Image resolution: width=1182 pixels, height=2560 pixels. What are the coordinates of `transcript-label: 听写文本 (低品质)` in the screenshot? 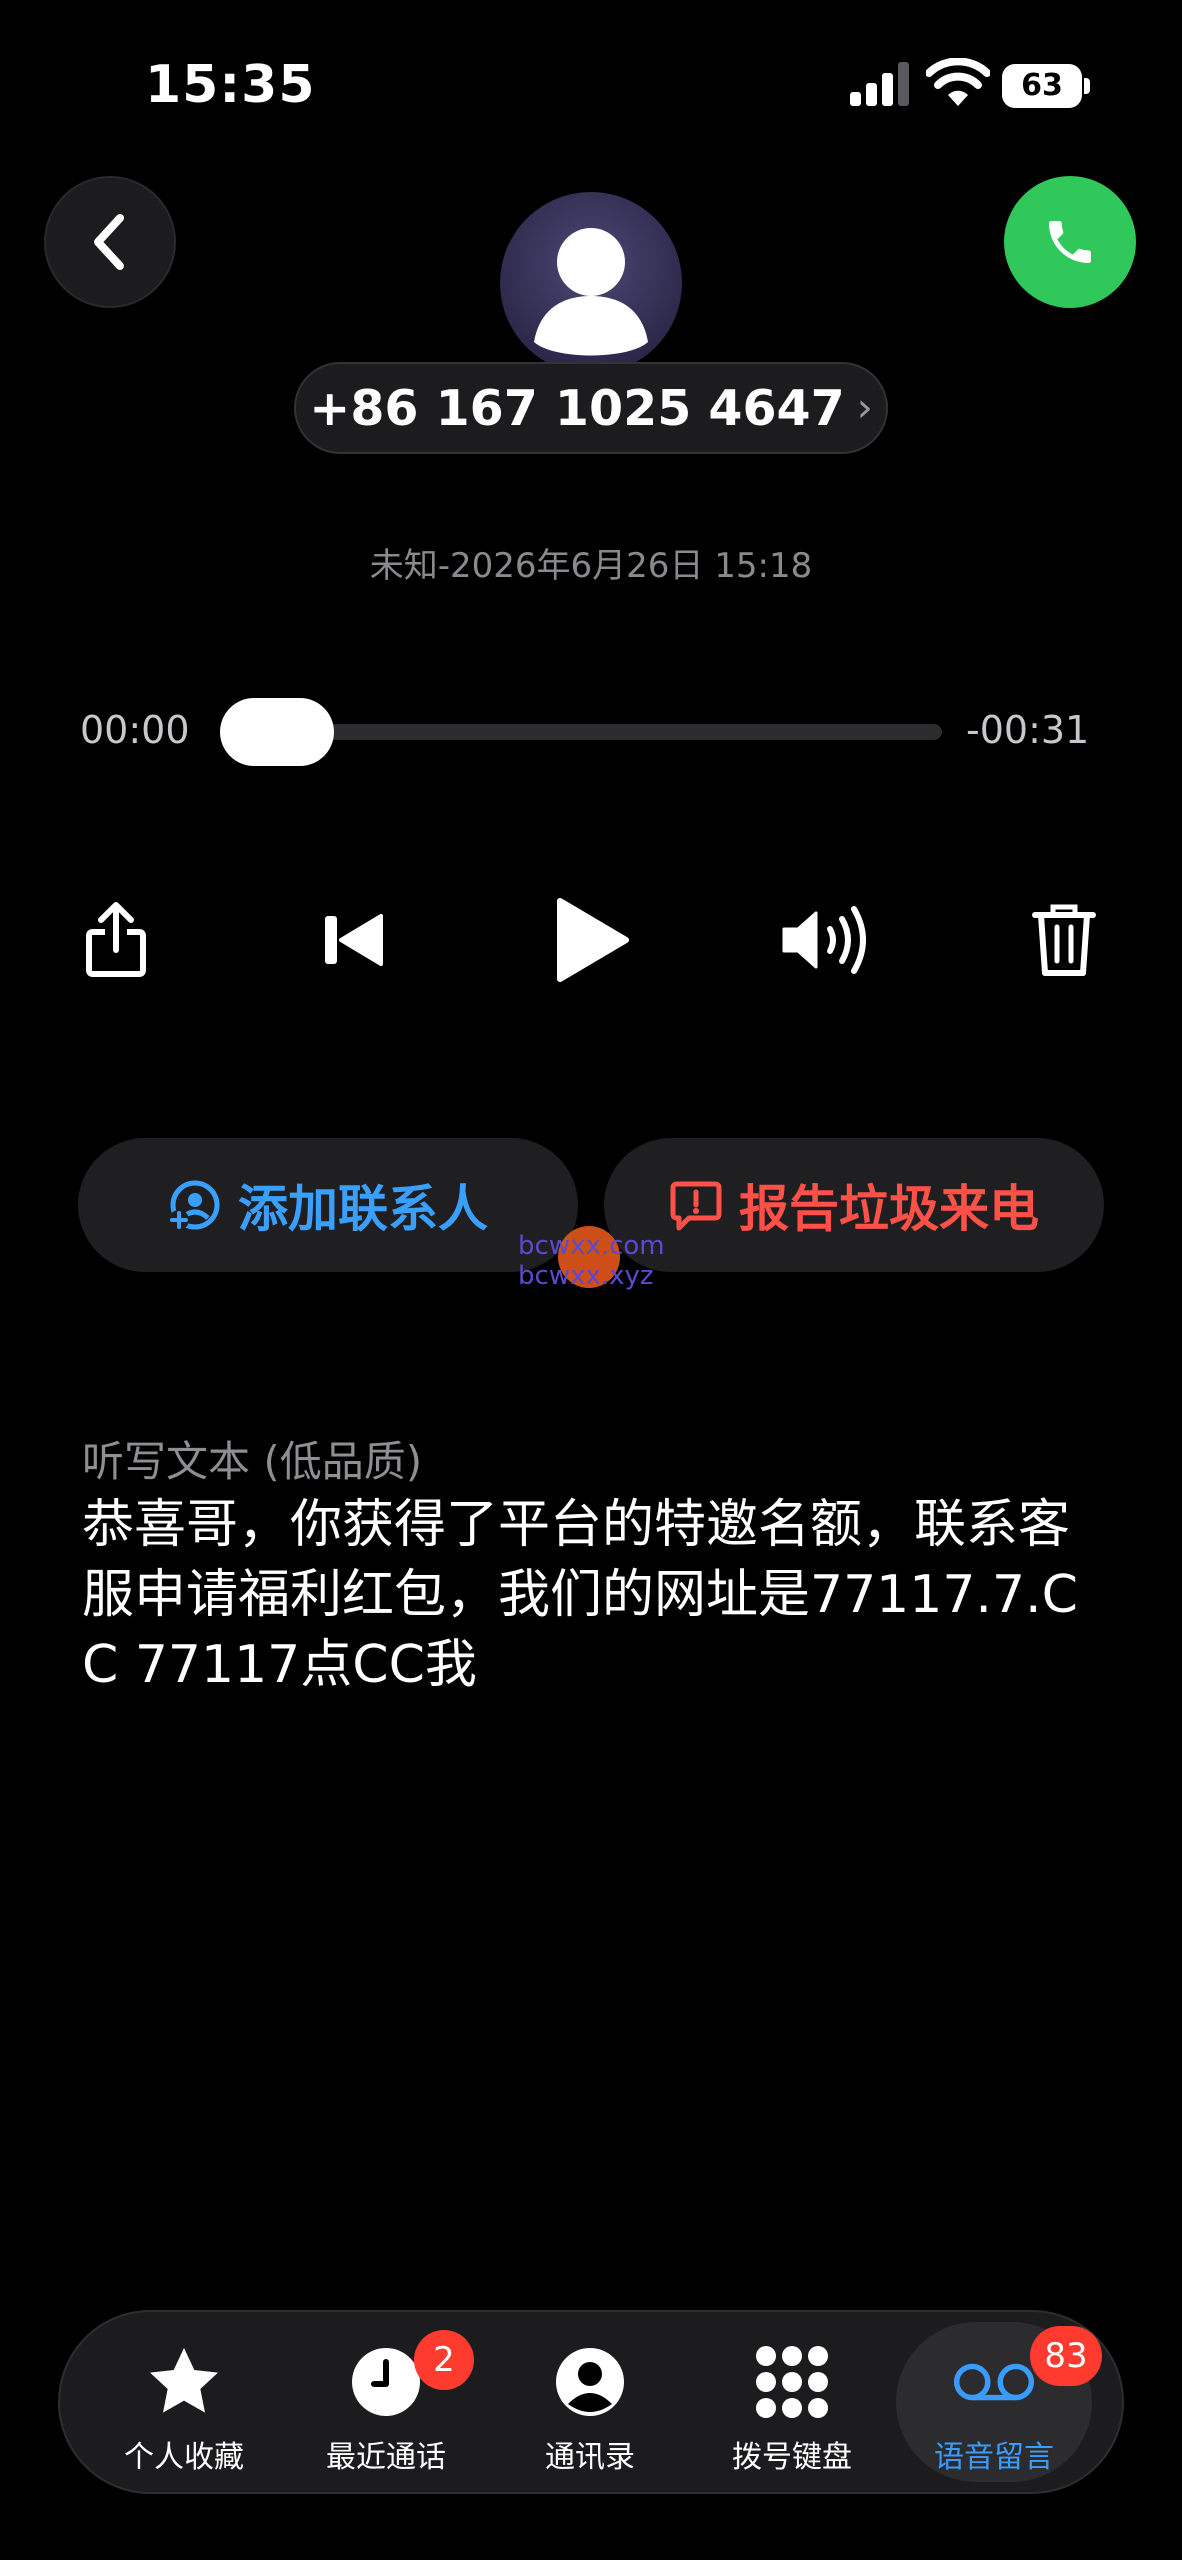 It's located at (252, 1461).